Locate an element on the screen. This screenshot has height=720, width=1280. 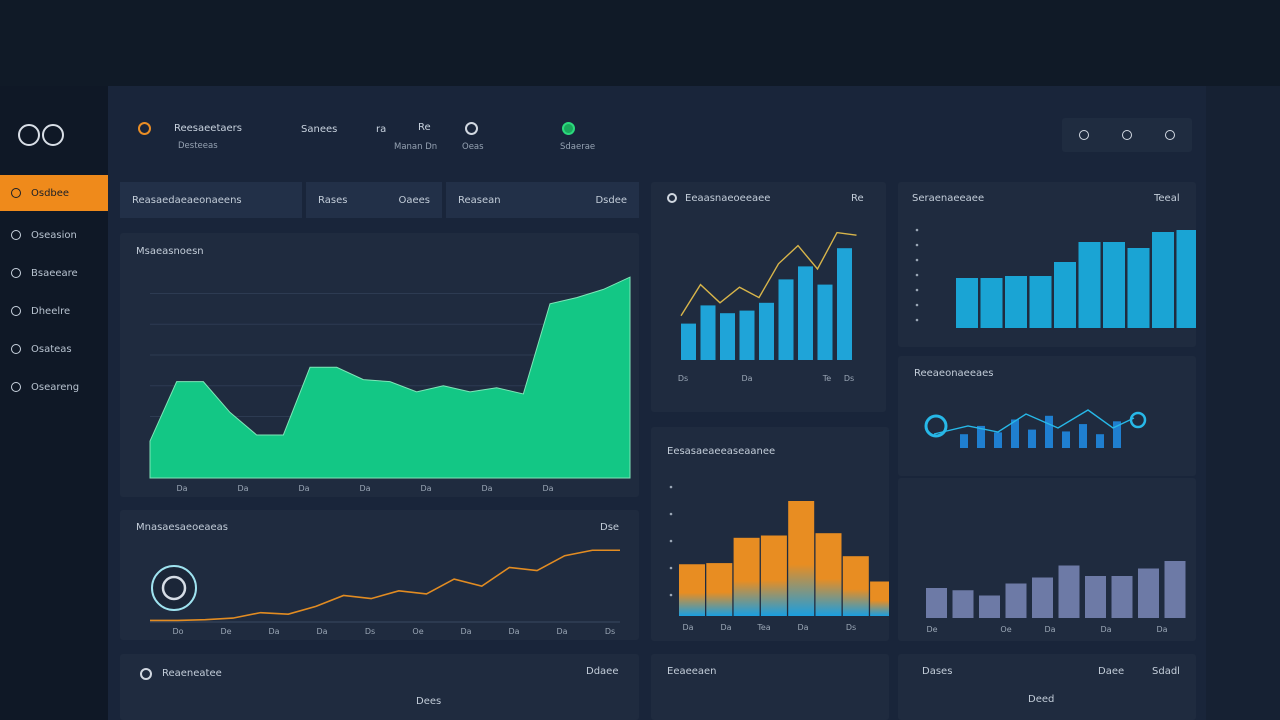
search-field: Reasaedaeaeonaeens is located at coordinates (211, 200).